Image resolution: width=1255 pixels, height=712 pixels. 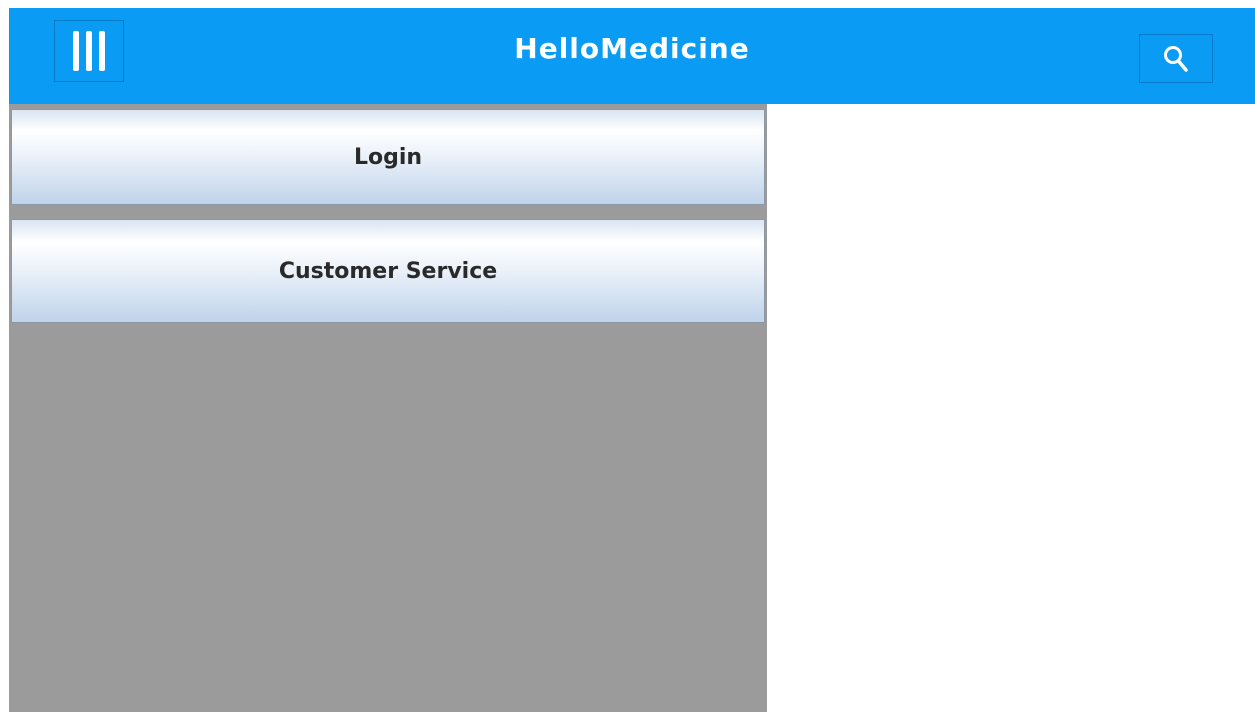 I want to click on customer-service-label: Customer Service, so click(x=388, y=271).